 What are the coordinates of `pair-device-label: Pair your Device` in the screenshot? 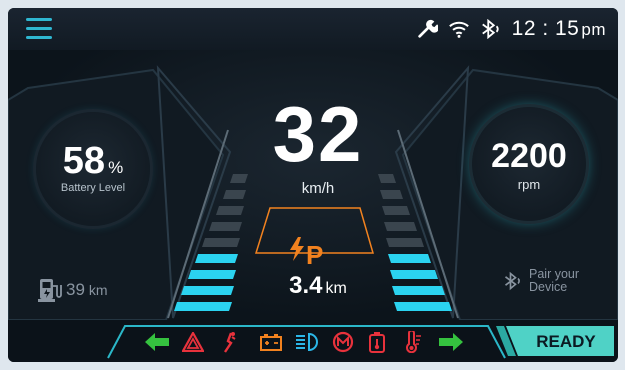 It's located at (554, 281).